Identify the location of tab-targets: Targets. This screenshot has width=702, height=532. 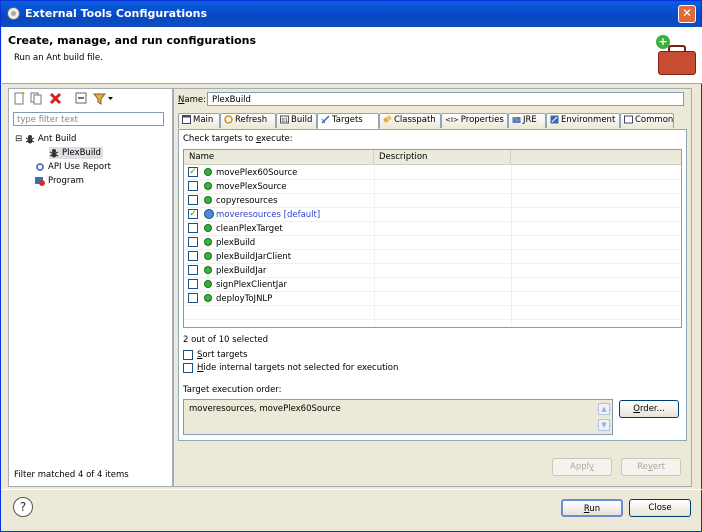
(348, 121).